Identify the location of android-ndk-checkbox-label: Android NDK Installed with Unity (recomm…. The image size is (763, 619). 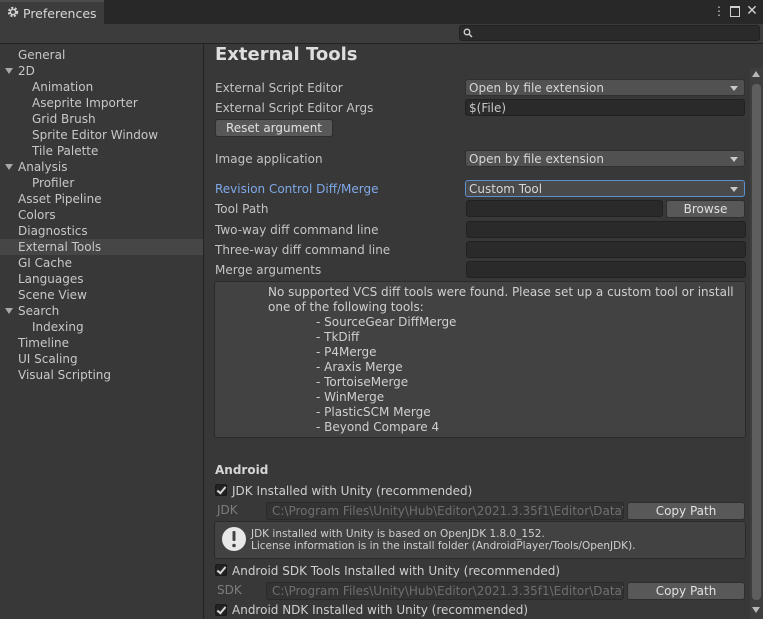
(380, 610).